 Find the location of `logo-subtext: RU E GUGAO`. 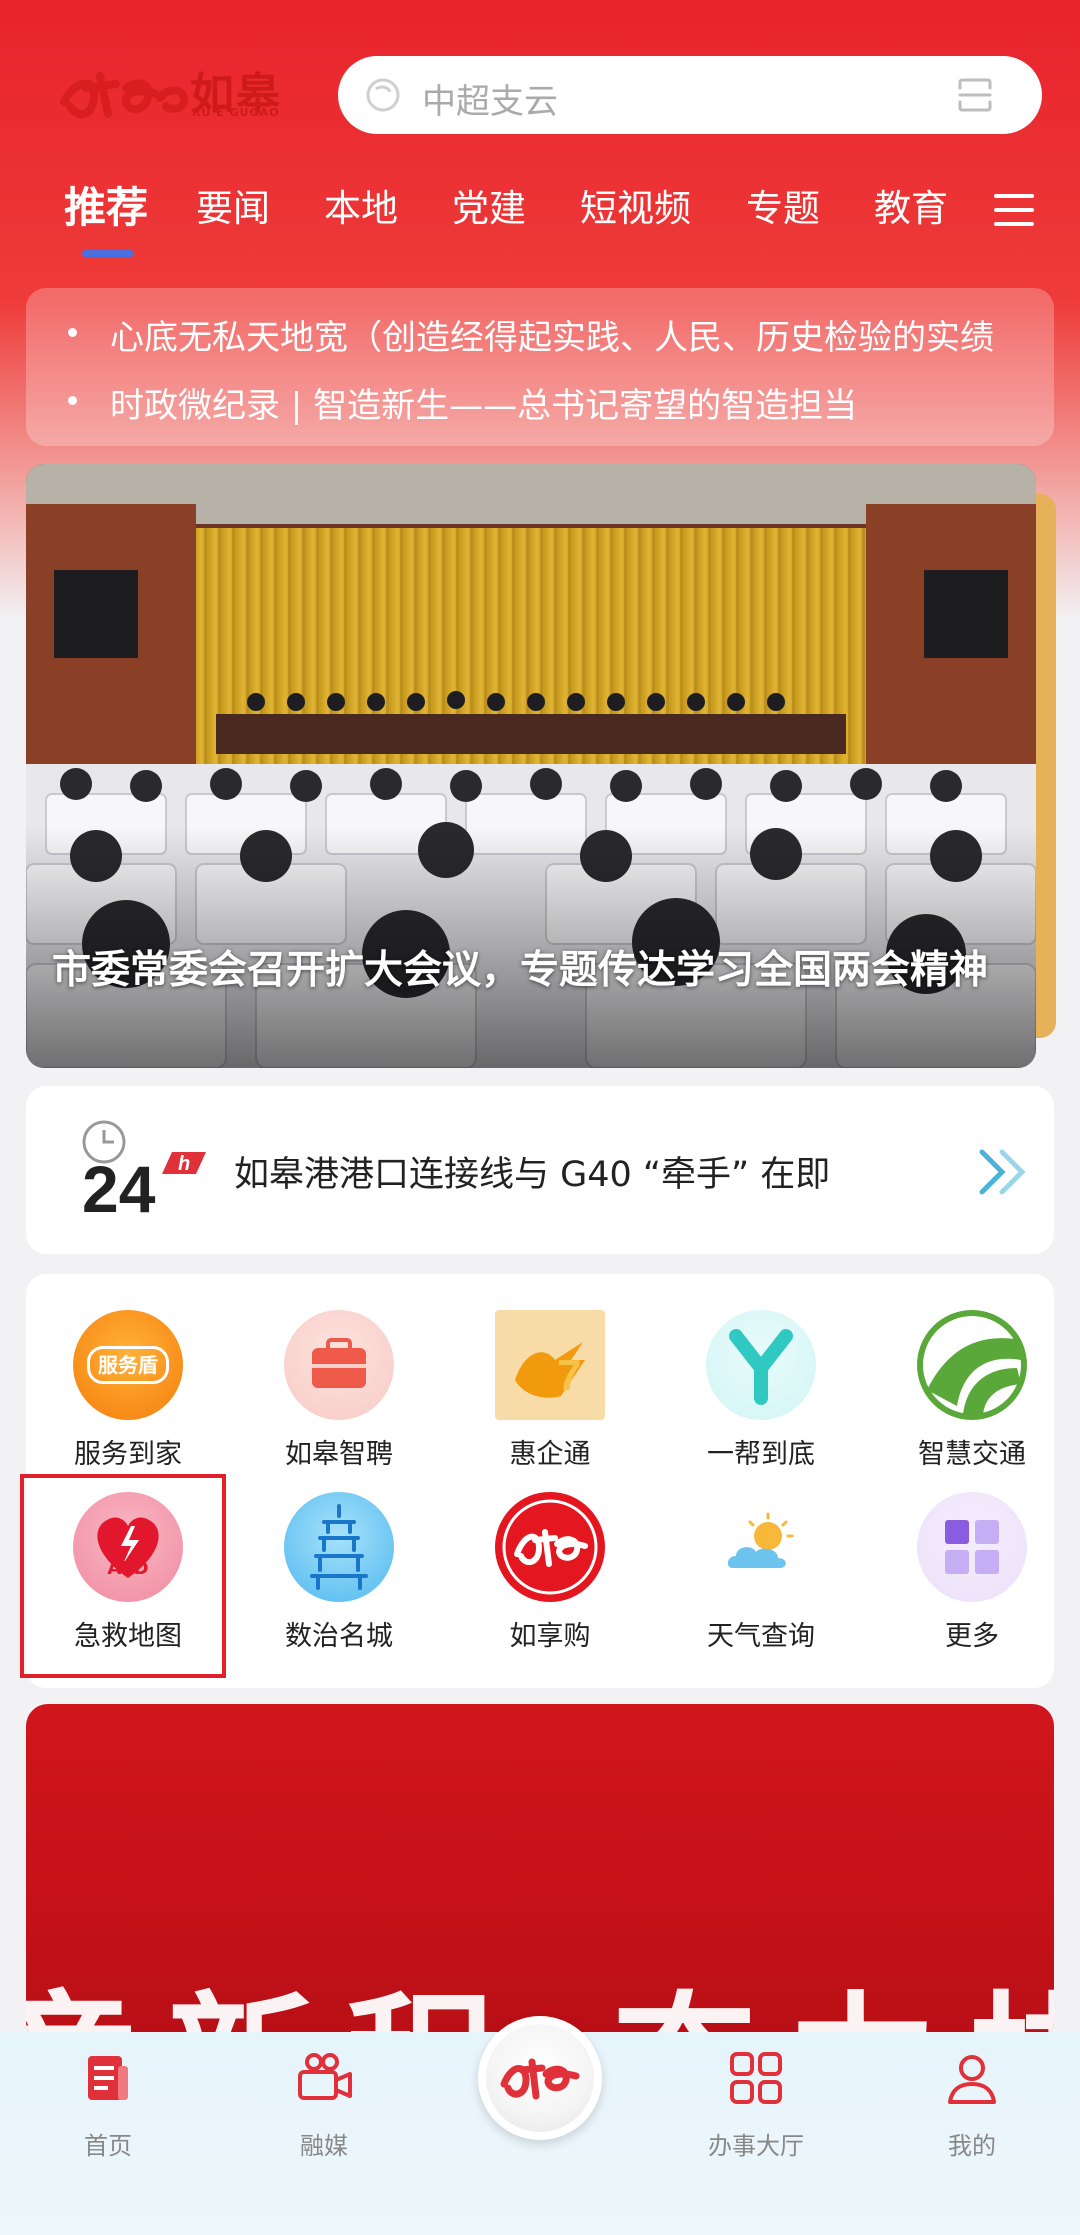

logo-subtext: RU E GUGAO is located at coordinates (236, 112).